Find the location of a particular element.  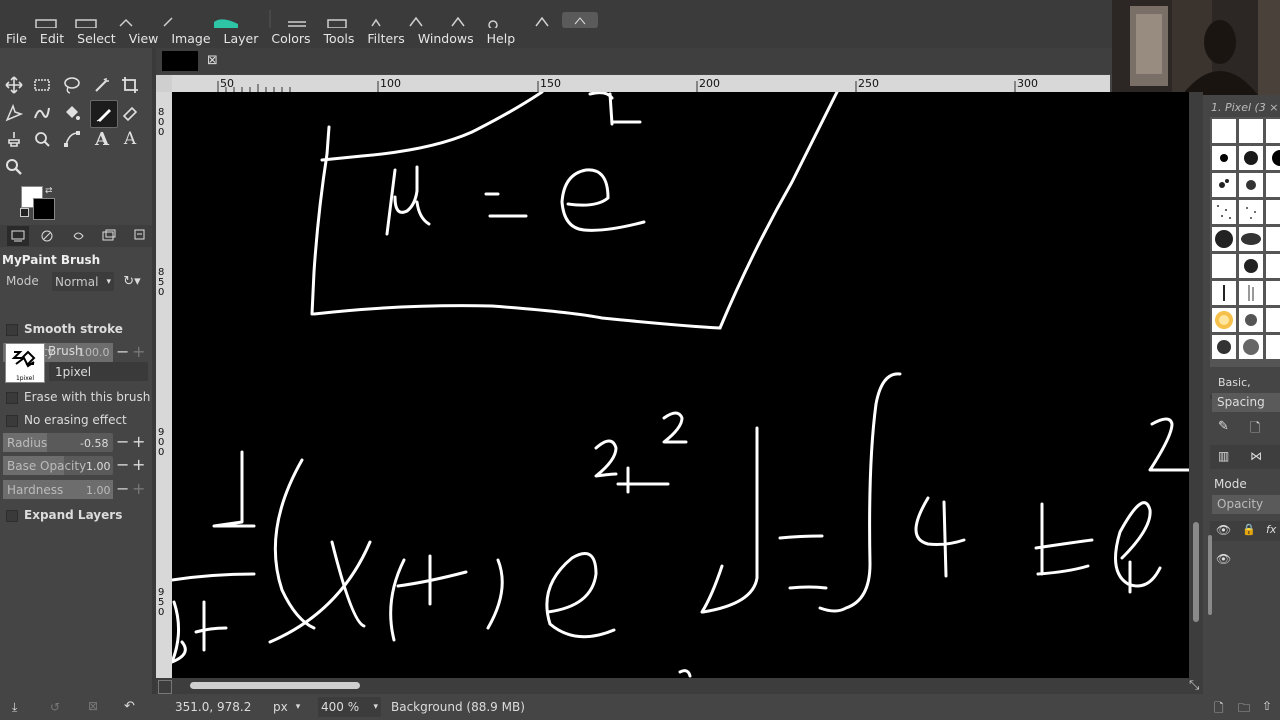

restore-options-icon: ↺ is located at coordinates (55, 707).